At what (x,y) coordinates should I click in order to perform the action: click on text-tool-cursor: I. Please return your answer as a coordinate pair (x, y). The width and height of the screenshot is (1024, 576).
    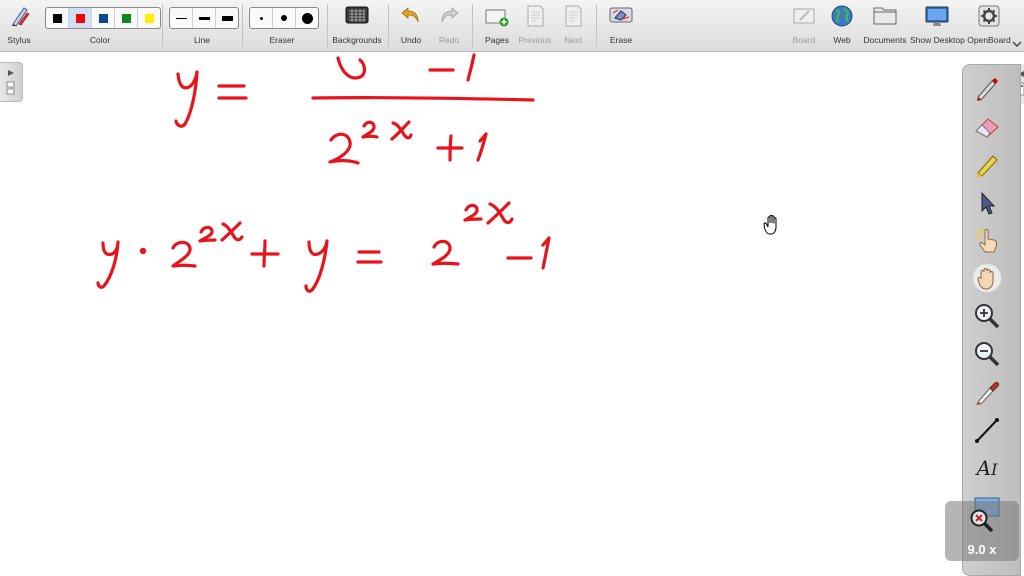
    Looking at the image, I should click on (994, 469).